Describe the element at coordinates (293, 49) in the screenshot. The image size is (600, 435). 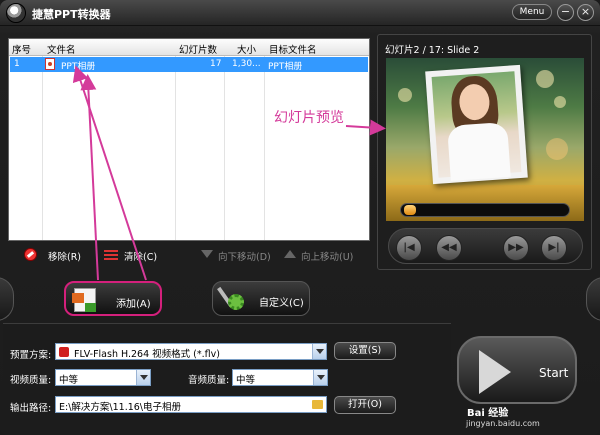
I see `column-header-target-name: 目标文件名` at that location.